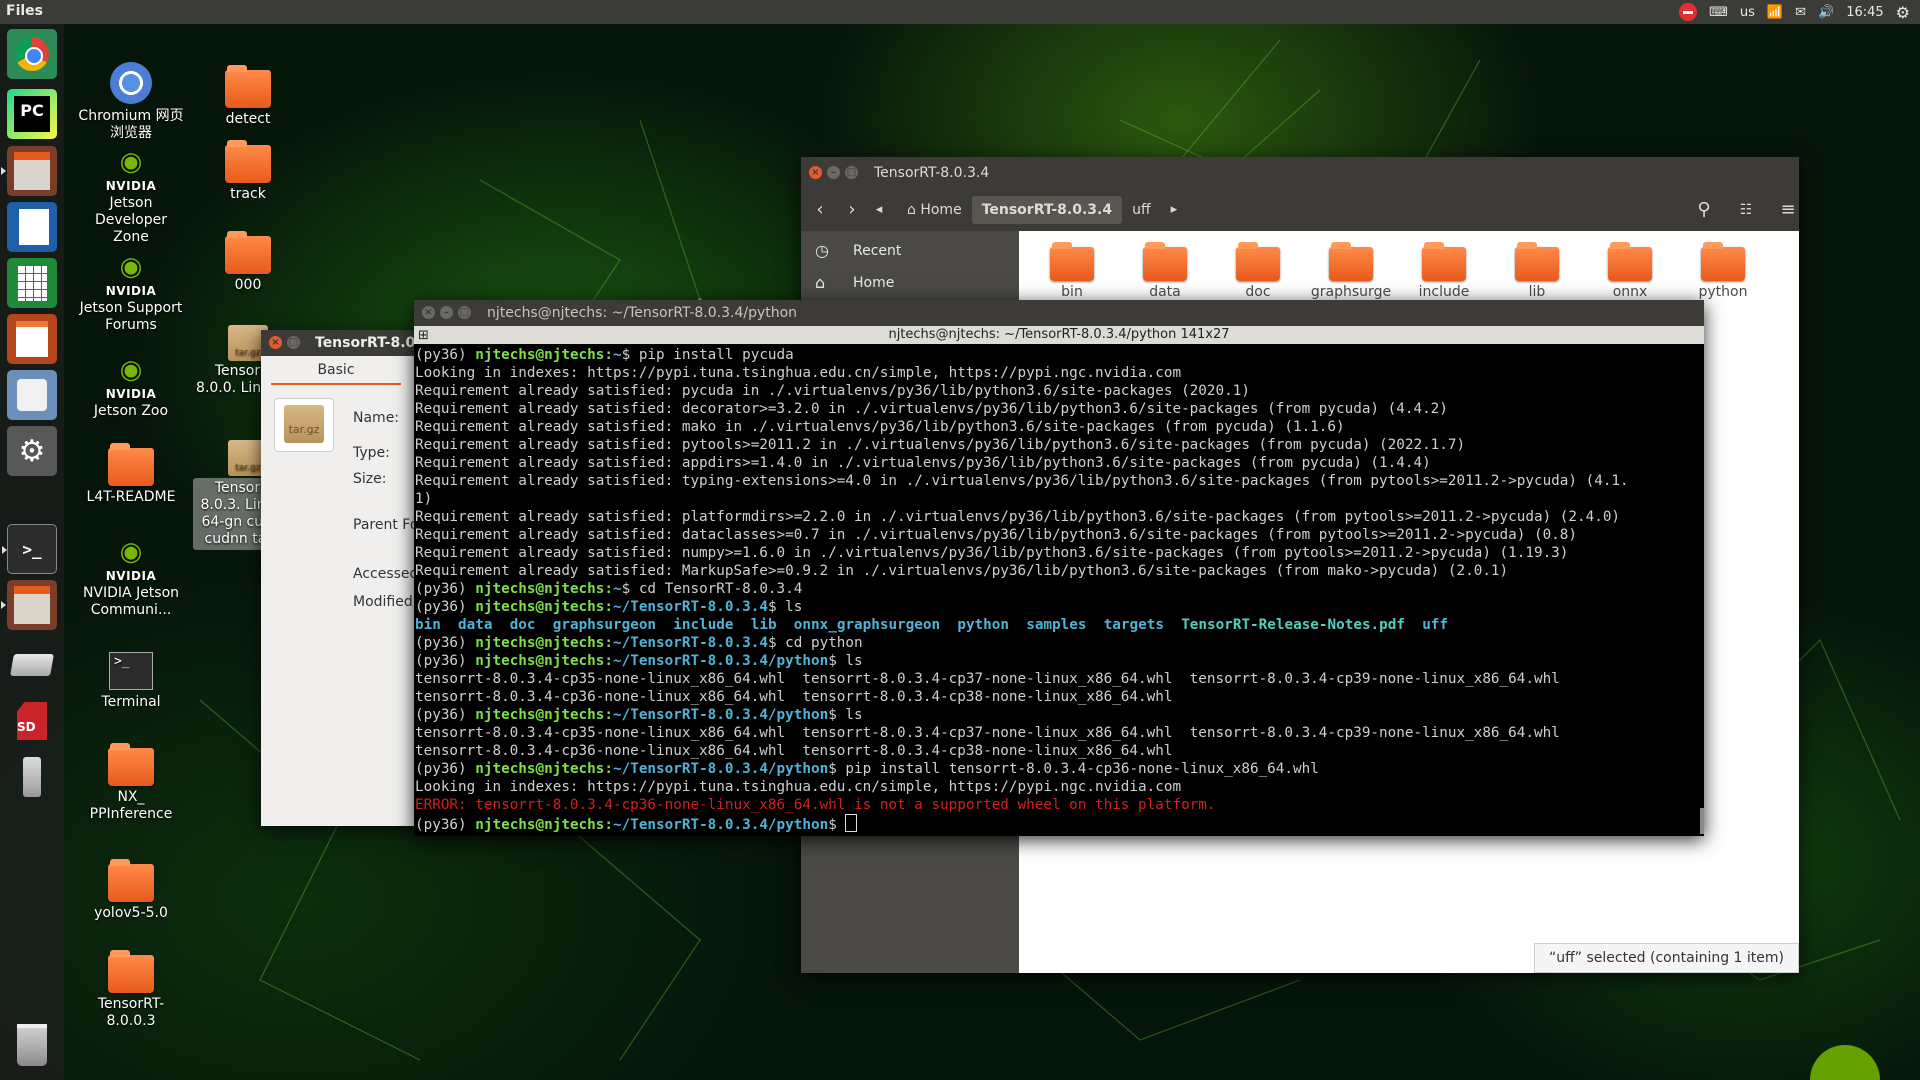 Image resolution: width=1920 pixels, height=1080 pixels. I want to click on software-center-launcher-icon, so click(32, 395).